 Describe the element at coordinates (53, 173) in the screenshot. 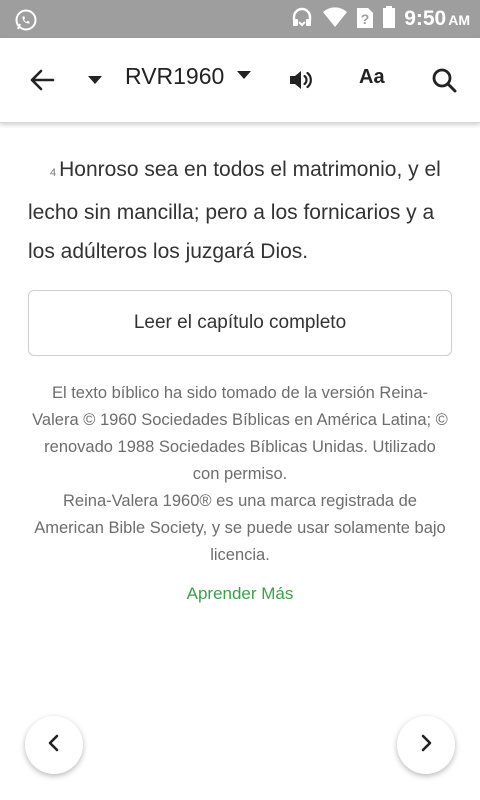

I see `verse-number: 4` at that location.